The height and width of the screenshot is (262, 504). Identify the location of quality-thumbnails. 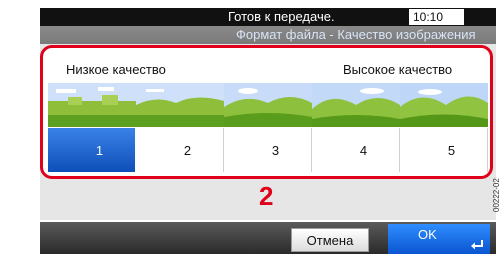
(268, 105).